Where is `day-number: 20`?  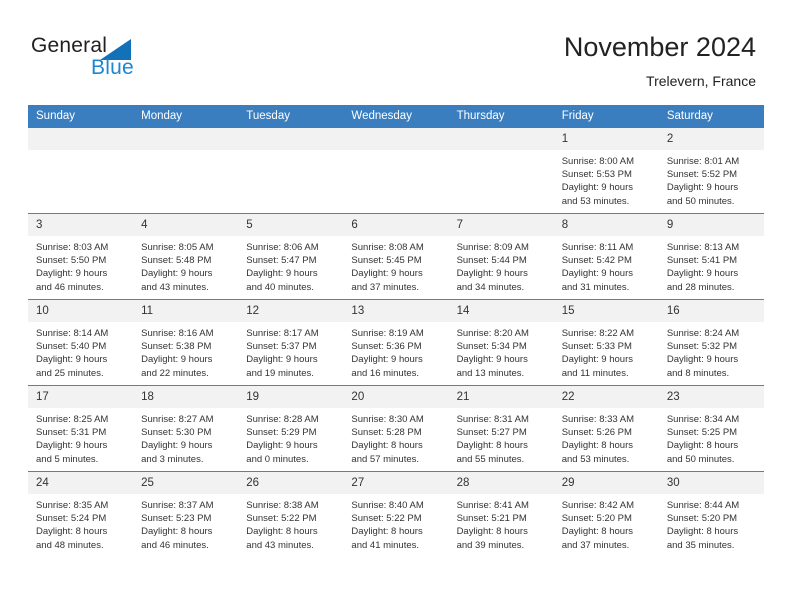 day-number: 20 is located at coordinates (396, 397).